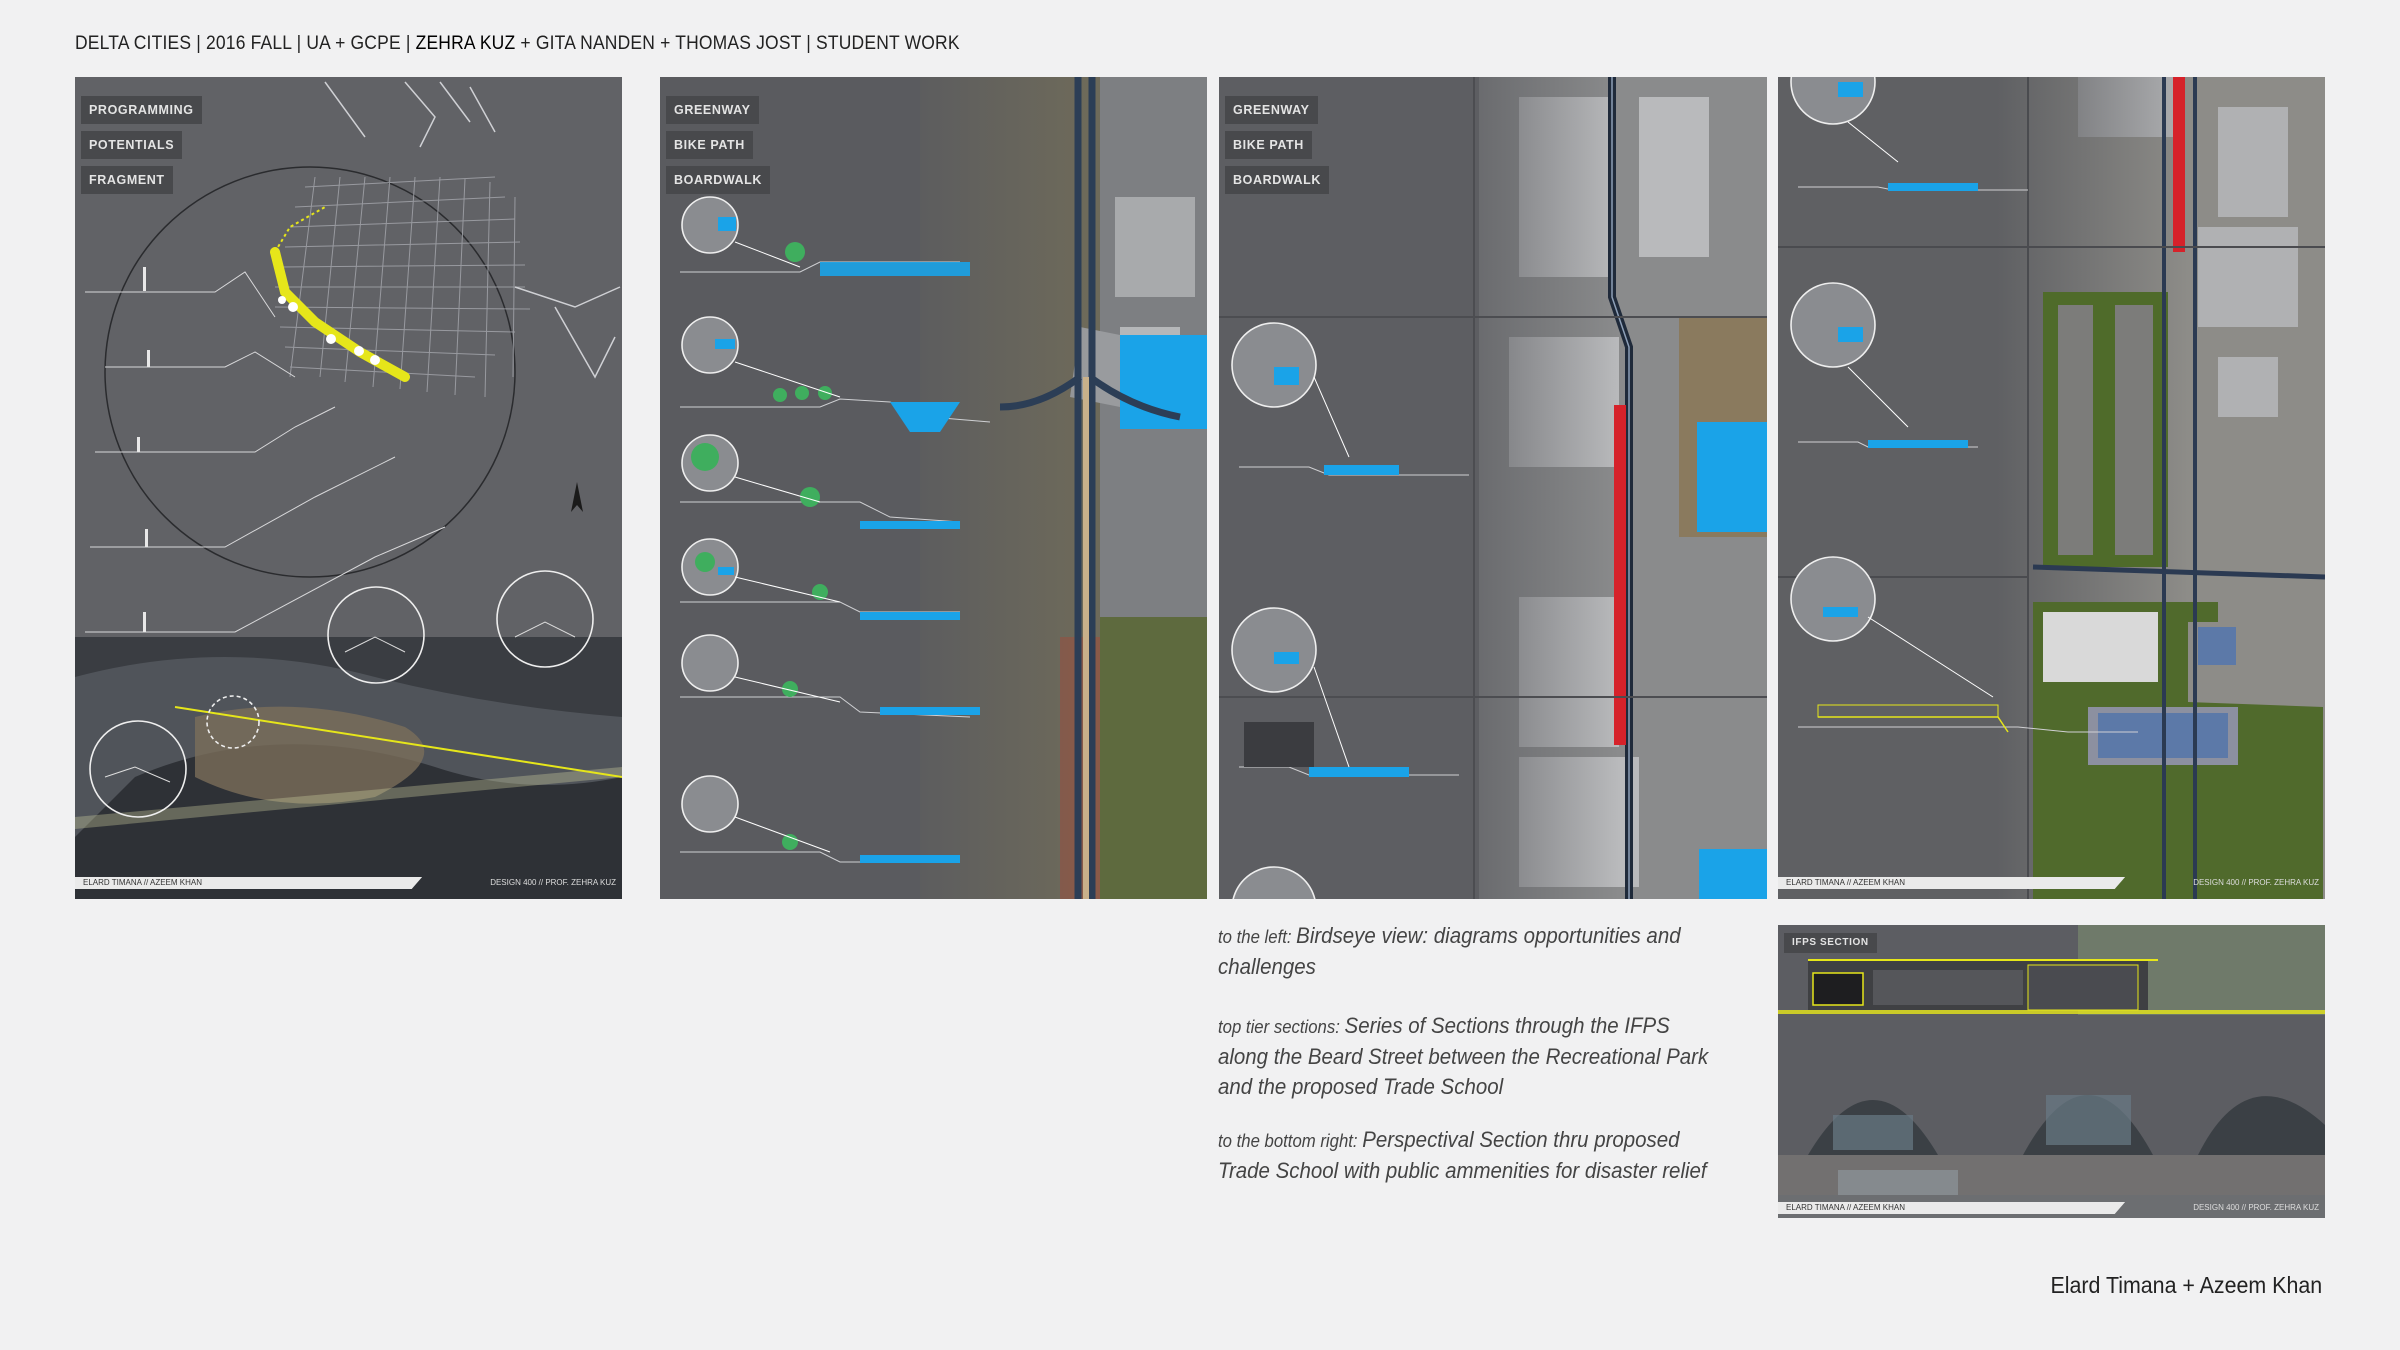  What do you see at coordinates (127, 180) in the screenshot?
I see `tag-fragment: FRAGMENT` at bounding box center [127, 180].